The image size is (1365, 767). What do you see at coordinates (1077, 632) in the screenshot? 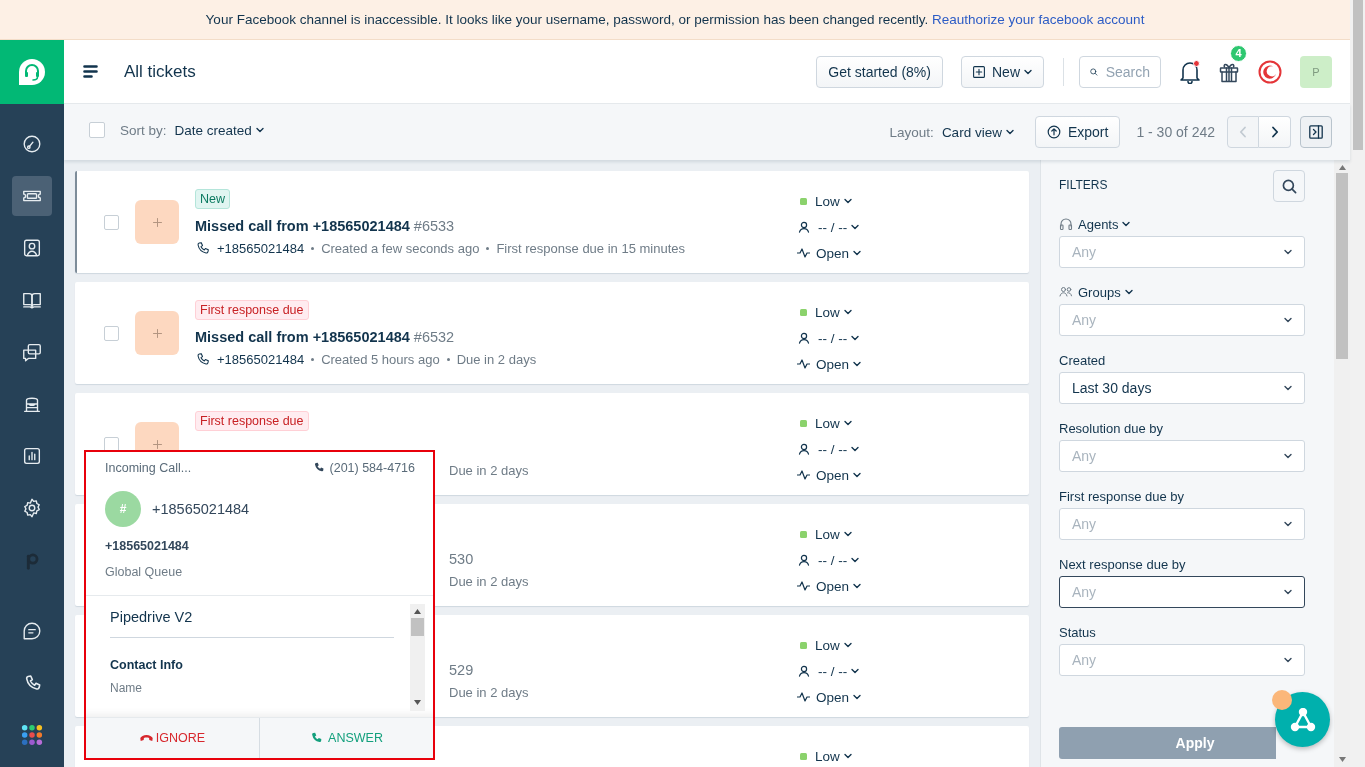
I see `filter-label: Status` at bounding box center [1077, 632].